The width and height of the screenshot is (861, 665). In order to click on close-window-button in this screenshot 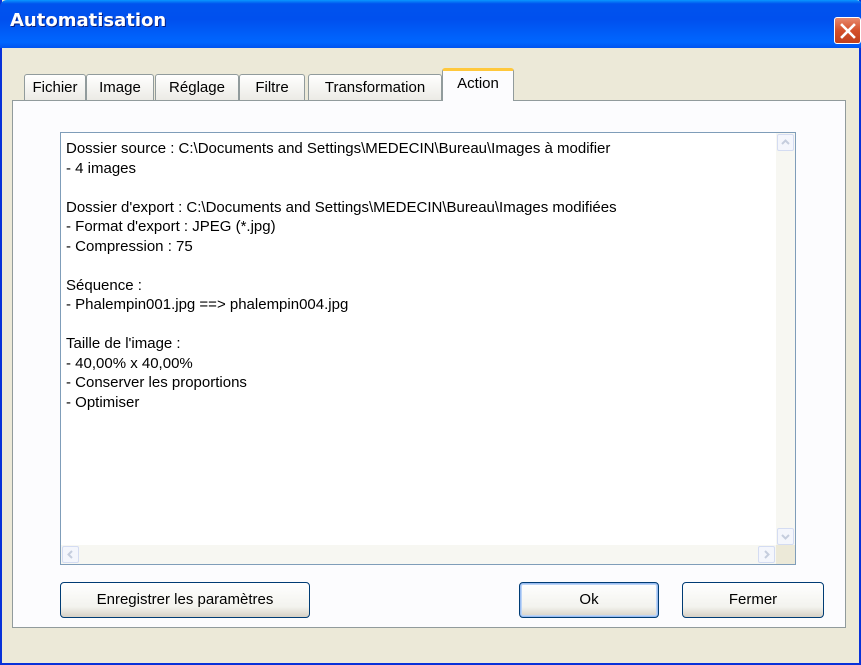, I will do `click(847, 30)`.